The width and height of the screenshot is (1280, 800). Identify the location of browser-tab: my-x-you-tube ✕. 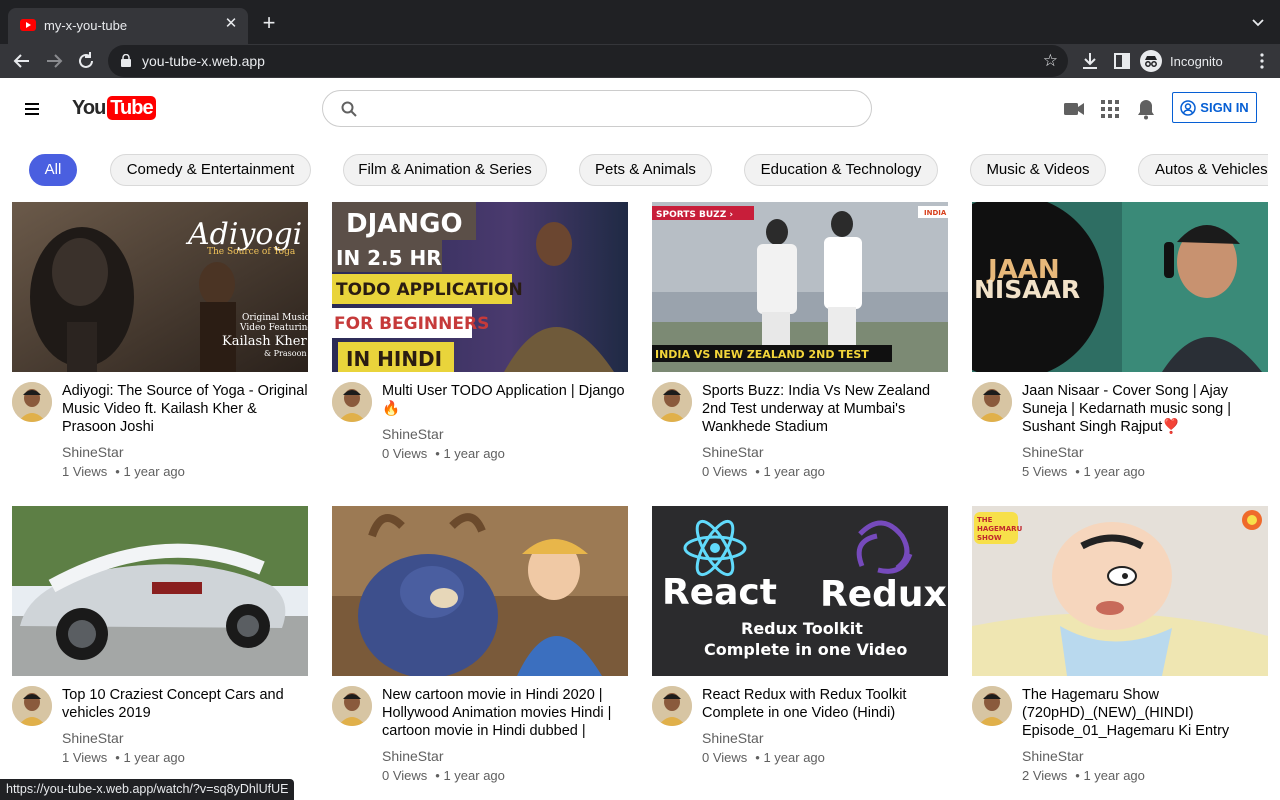
(128, 26).